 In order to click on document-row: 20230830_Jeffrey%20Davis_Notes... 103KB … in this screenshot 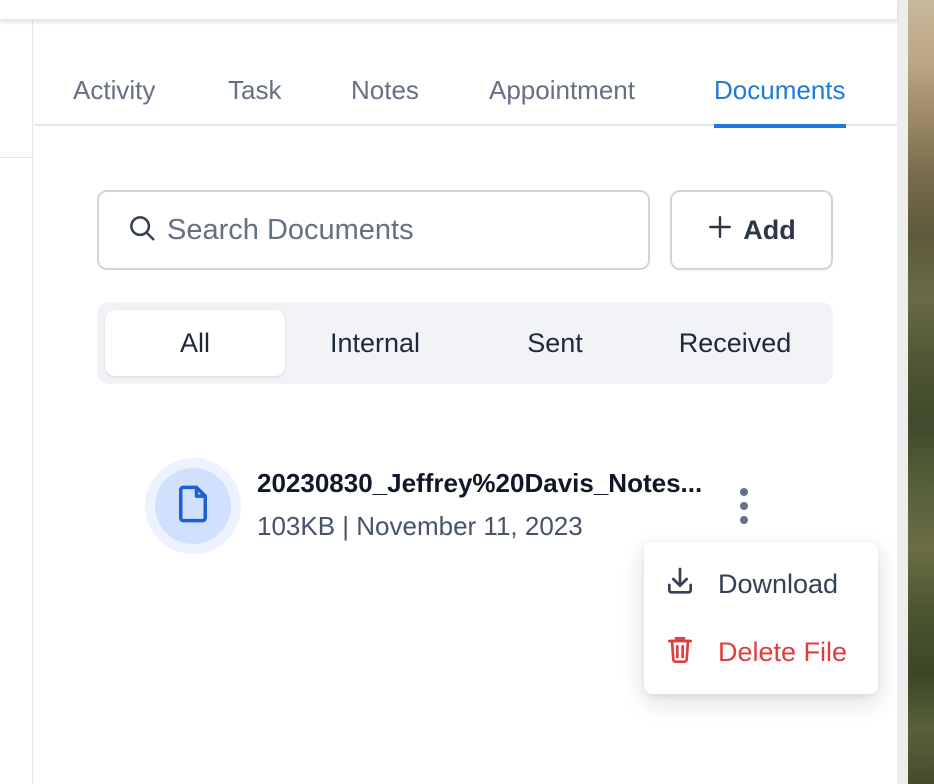, I will do `click(465, 506)`.